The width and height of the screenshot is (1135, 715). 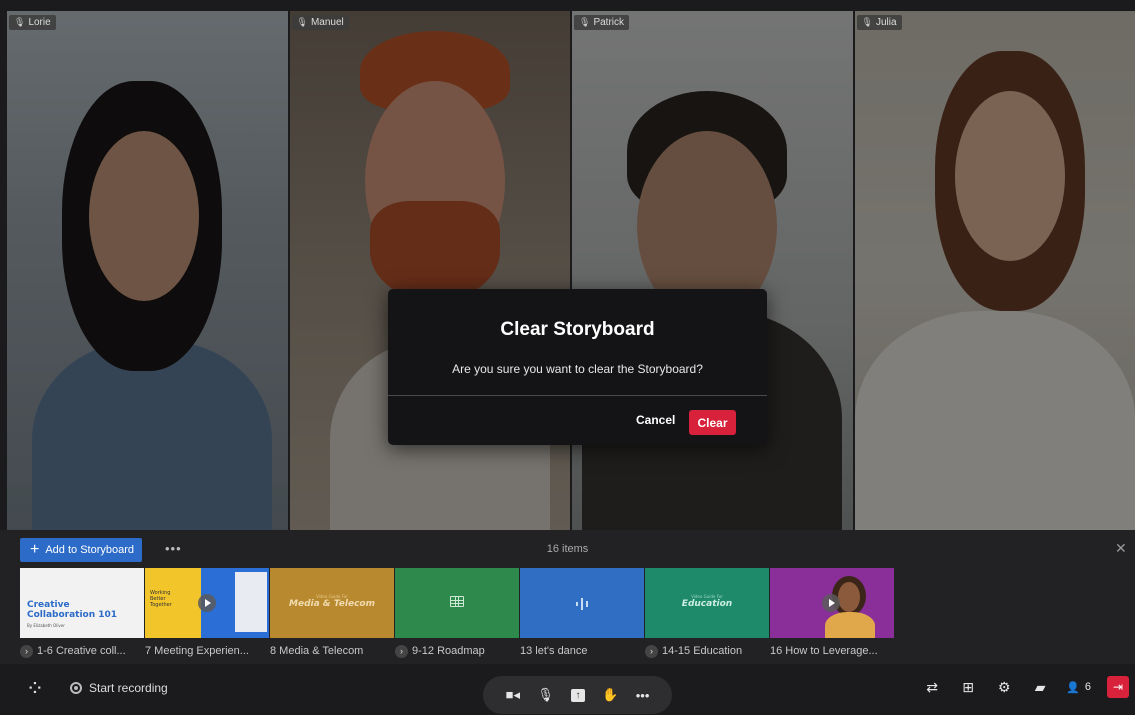 What do you see at coordinates (610, 695) in the screenshot?
I see `raise-hand-icon: ✋` at bounding box center [610, 695].